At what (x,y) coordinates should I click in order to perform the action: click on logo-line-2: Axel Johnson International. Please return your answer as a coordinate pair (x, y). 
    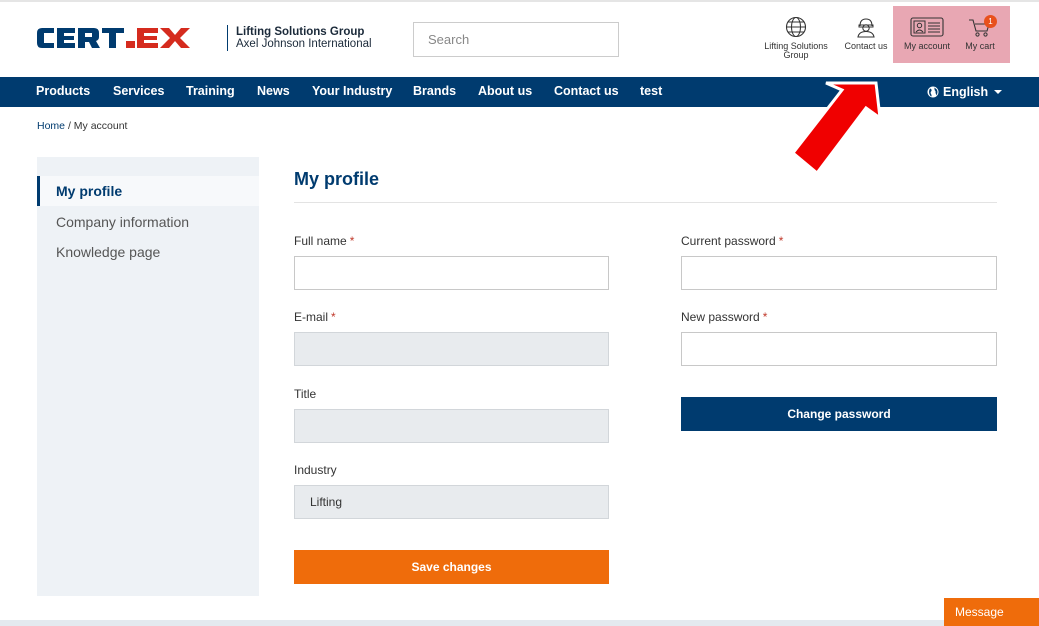
    Looking at the image, I should click on (304, 44).